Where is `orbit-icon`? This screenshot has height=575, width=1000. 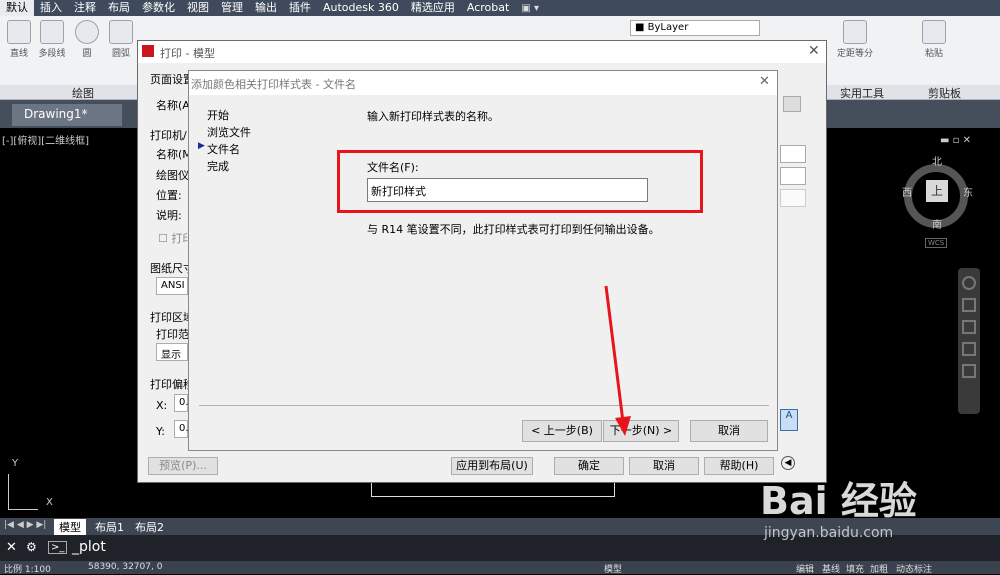
orbit-icon is located at coordinates (969, 349).